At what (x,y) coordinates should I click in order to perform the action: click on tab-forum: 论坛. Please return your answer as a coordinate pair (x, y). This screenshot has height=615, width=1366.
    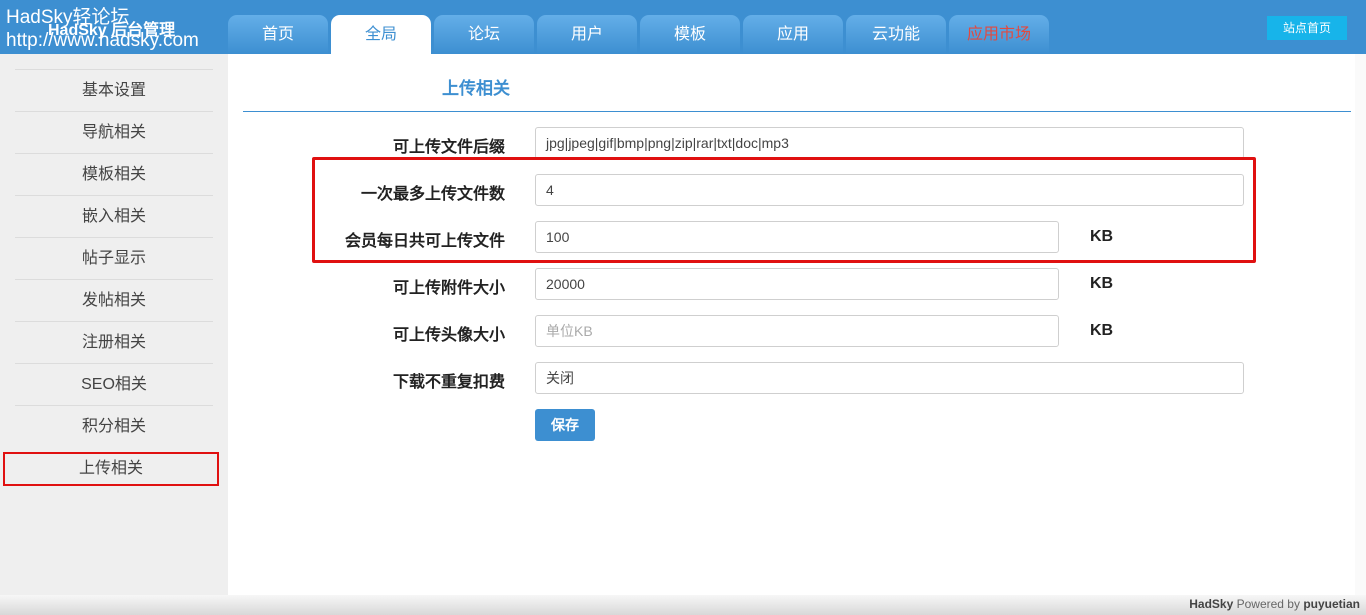
    Looking at the image, I should click on (484, 34).